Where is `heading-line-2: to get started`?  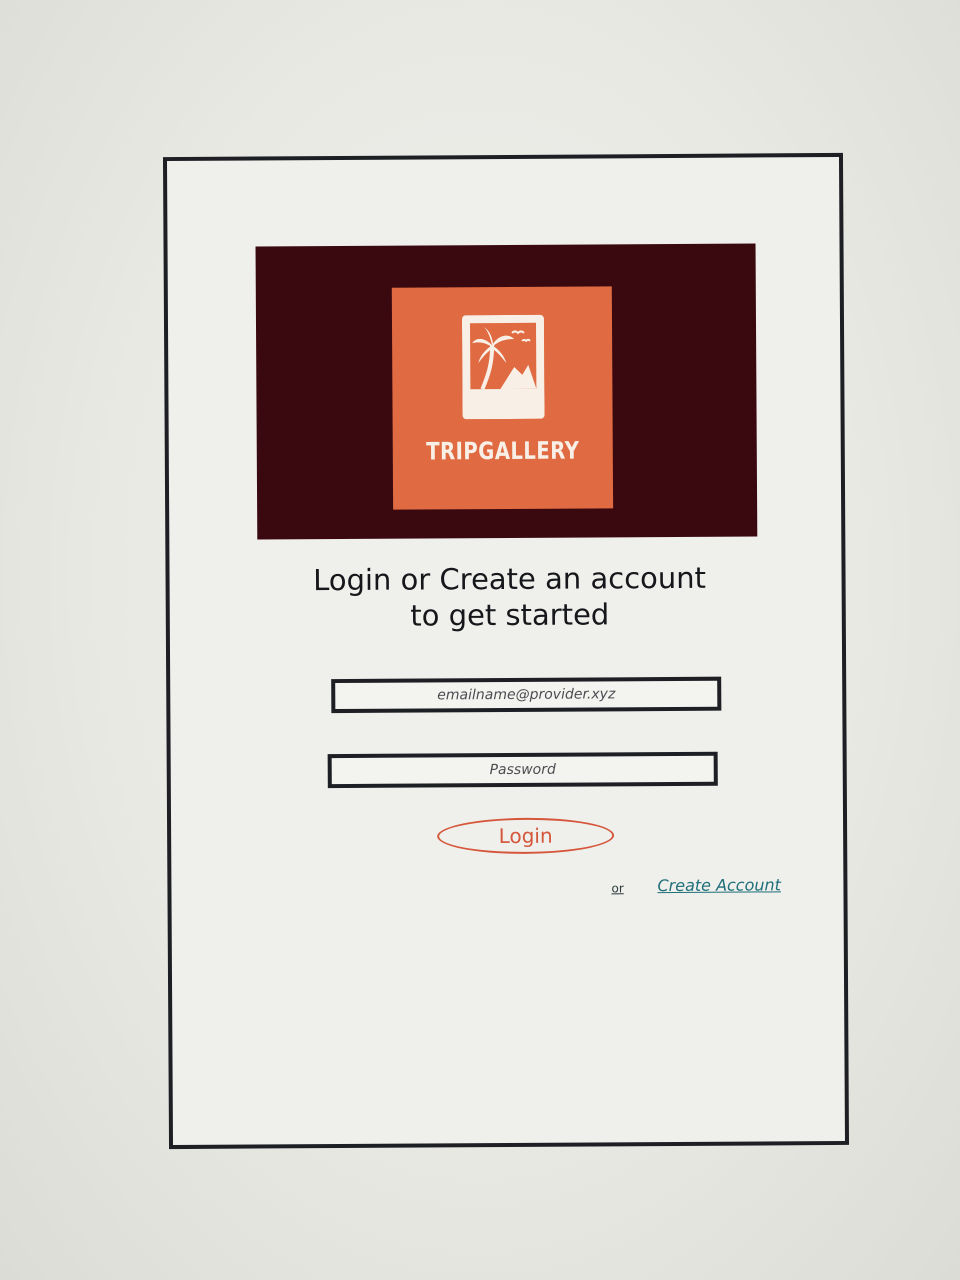 heading-line-2: to get started is located at coordinates (510, 615).